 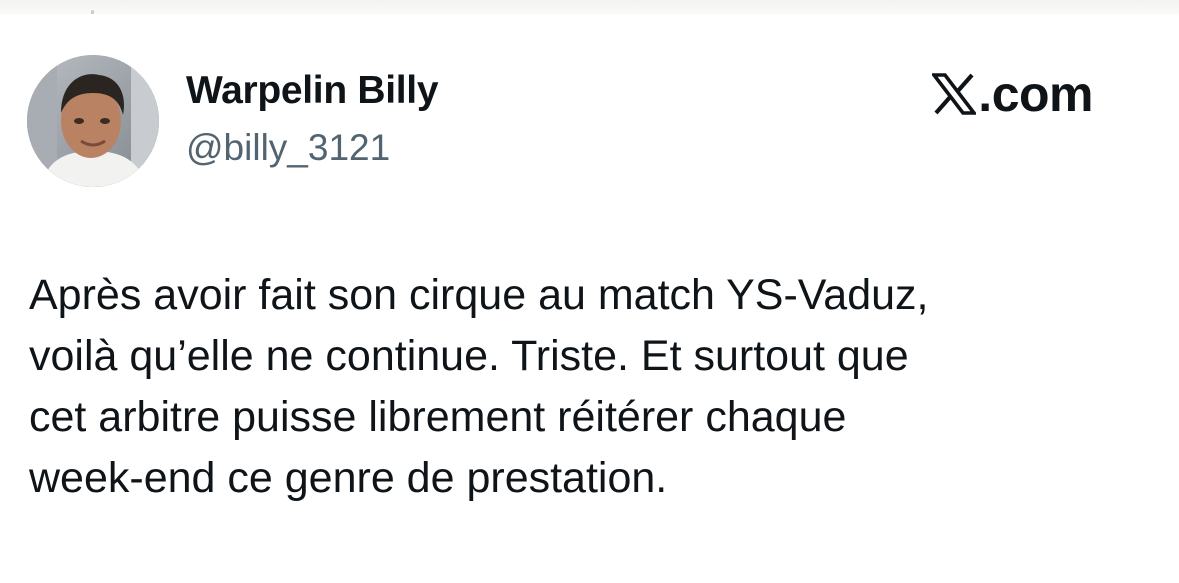 What do you see at coordinates (589, 7) in the screenshot?
I see `top-strip` at bounding box center [589, 7].